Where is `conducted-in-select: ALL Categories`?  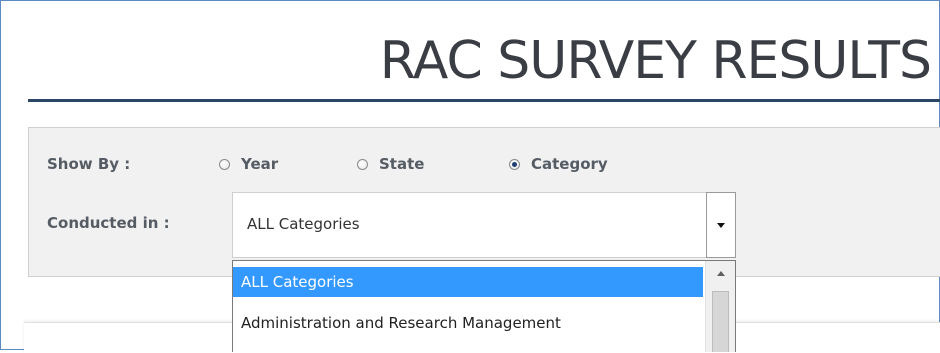 conducted-in-select: ALL Categories is located at coordinates (469, 225).